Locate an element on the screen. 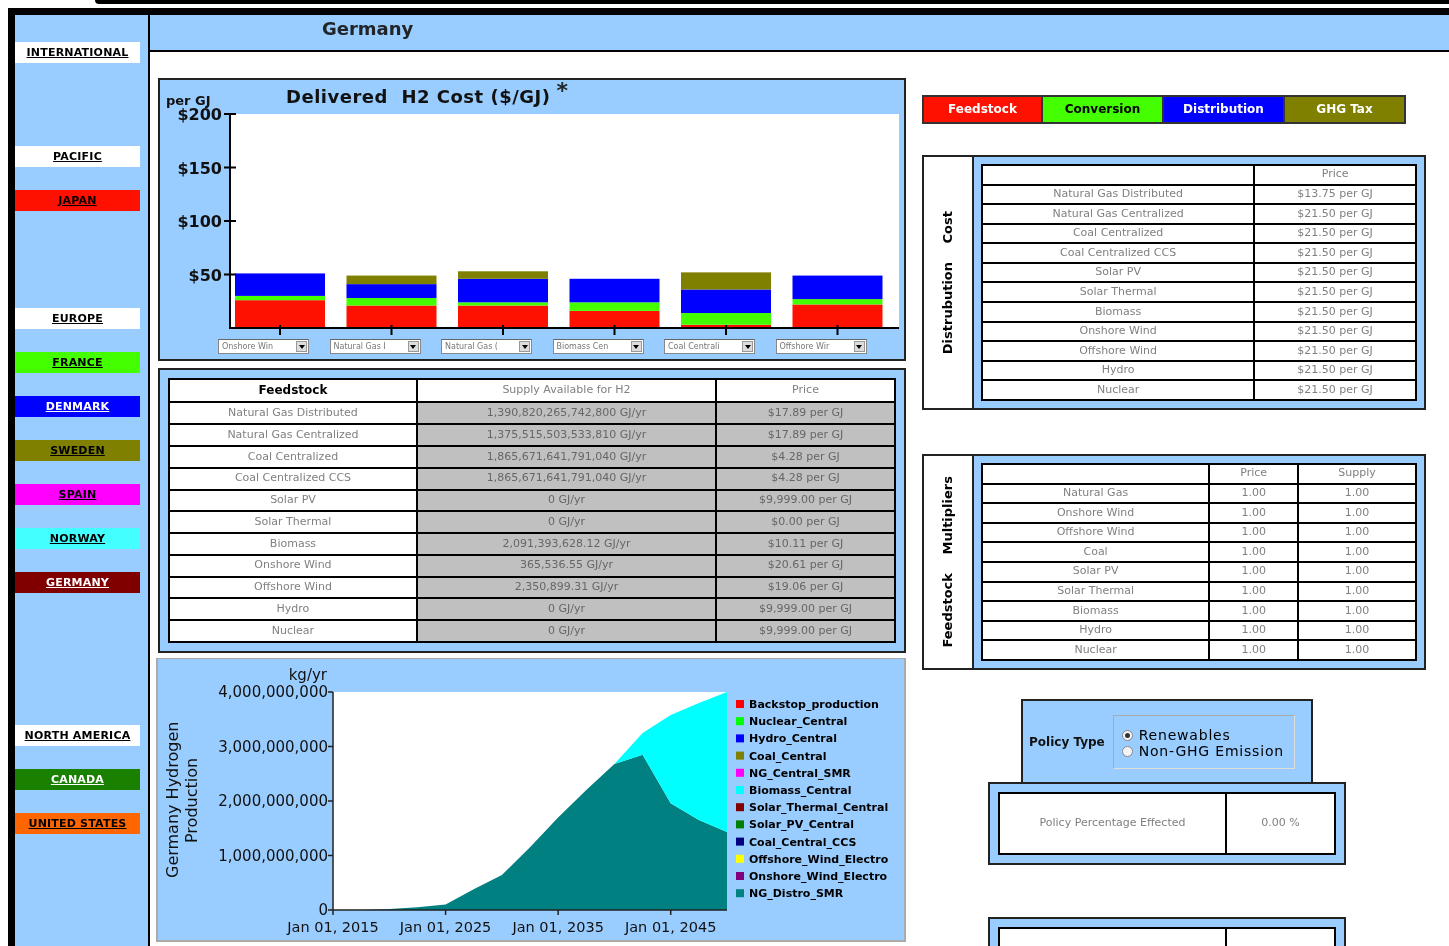 Image resolution: width=1449 pixels, height=946 pixels. table-cell: $20.61 per GJ is located at coordinates (805, 565).